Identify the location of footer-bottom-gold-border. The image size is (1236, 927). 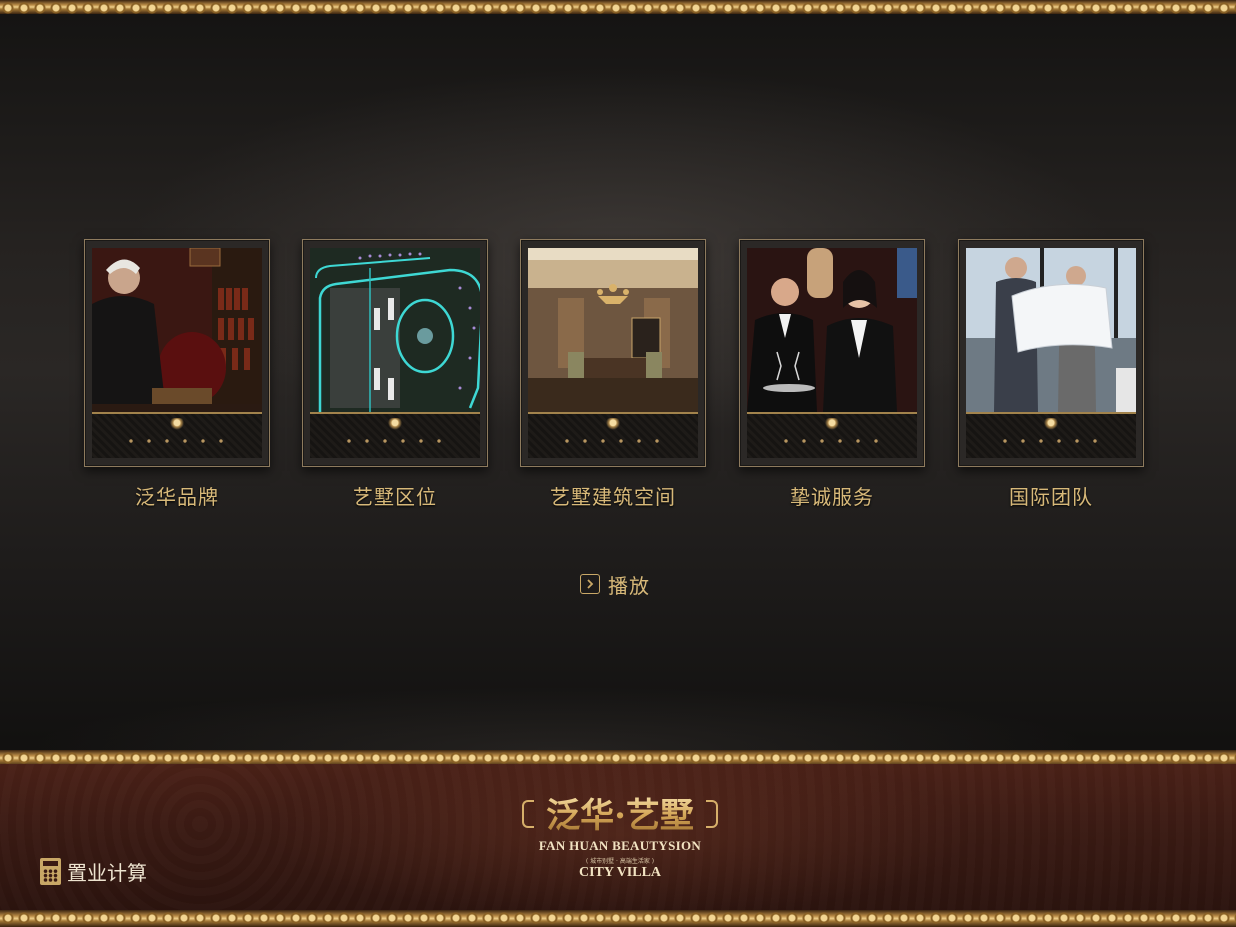
(618, 918).